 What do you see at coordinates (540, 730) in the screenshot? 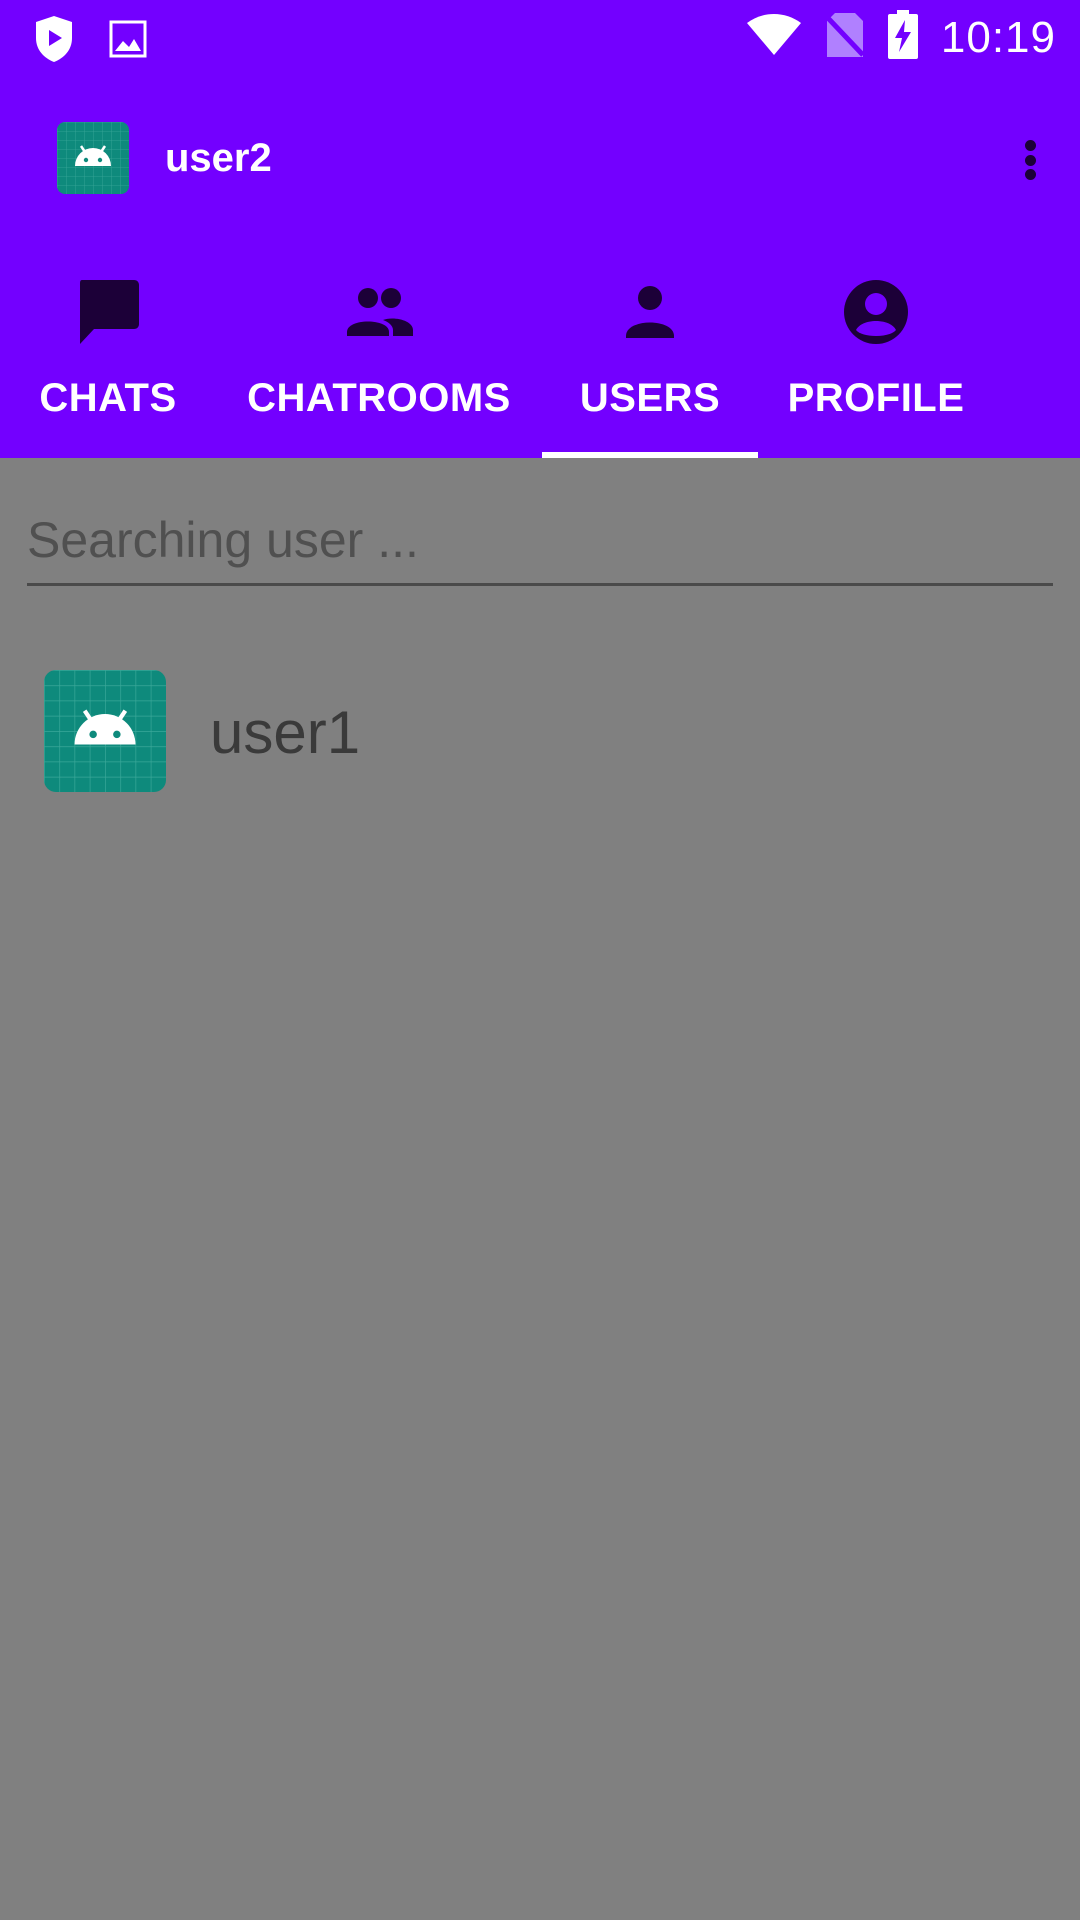
I see `list-item: user1` at bounding box center [540, 730].